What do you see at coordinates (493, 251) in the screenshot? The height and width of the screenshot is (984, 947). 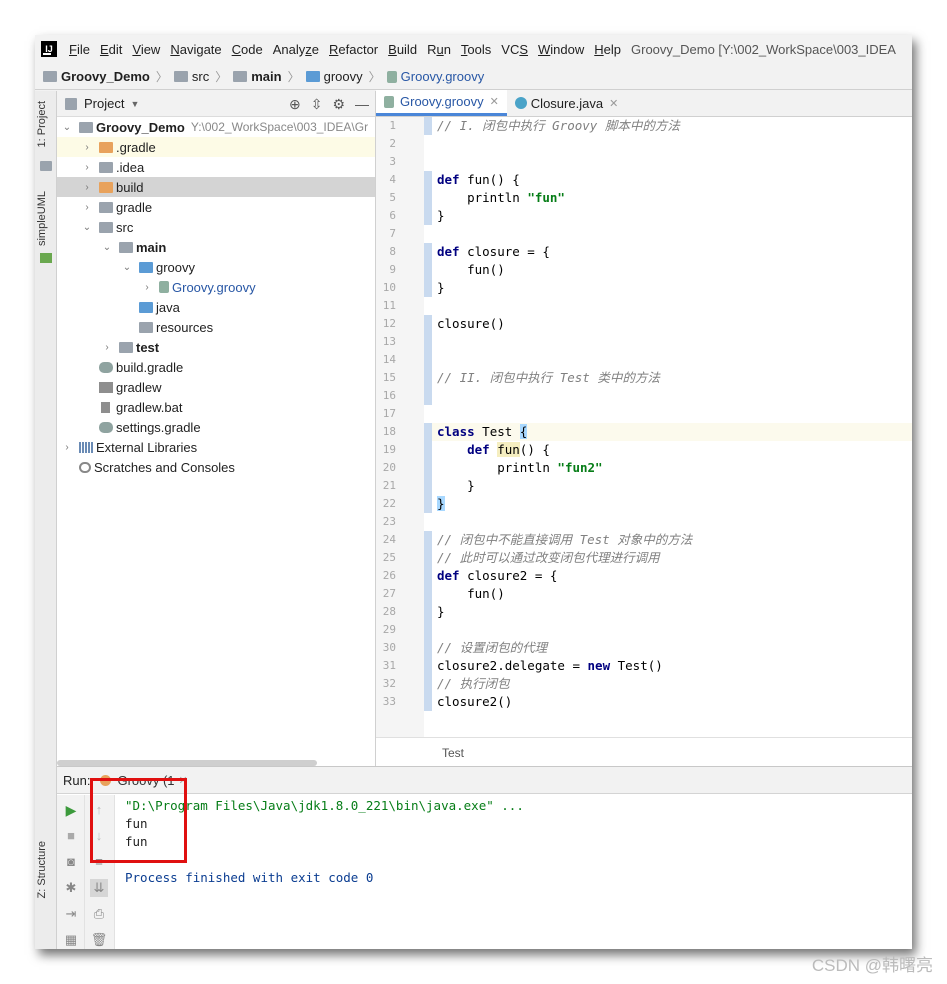 I see `code-line: def closure = {` at bounding box center [493, 251].